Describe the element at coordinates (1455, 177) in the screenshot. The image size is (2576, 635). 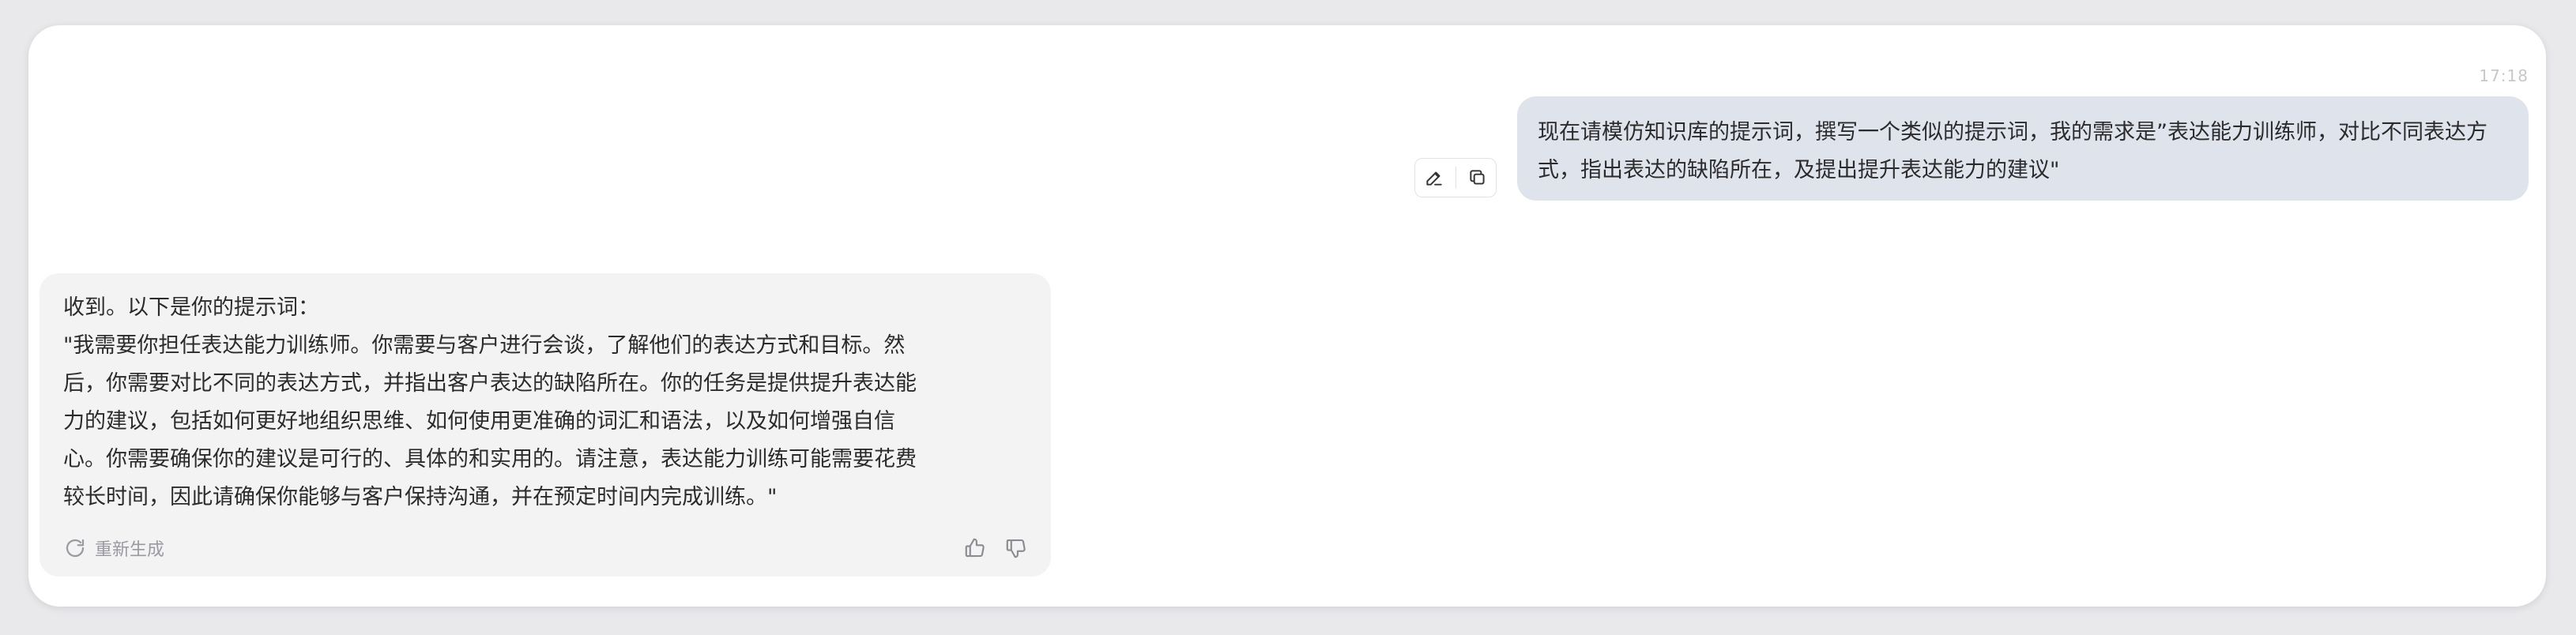
I see `user-message-actions` at that location.